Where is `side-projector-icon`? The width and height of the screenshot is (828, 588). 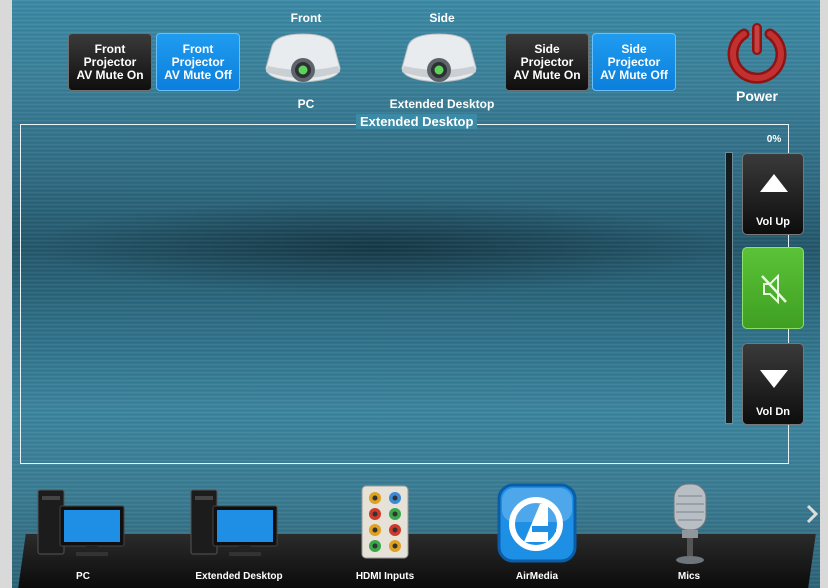
side-projector-icon is located at coordinates (439, 60).